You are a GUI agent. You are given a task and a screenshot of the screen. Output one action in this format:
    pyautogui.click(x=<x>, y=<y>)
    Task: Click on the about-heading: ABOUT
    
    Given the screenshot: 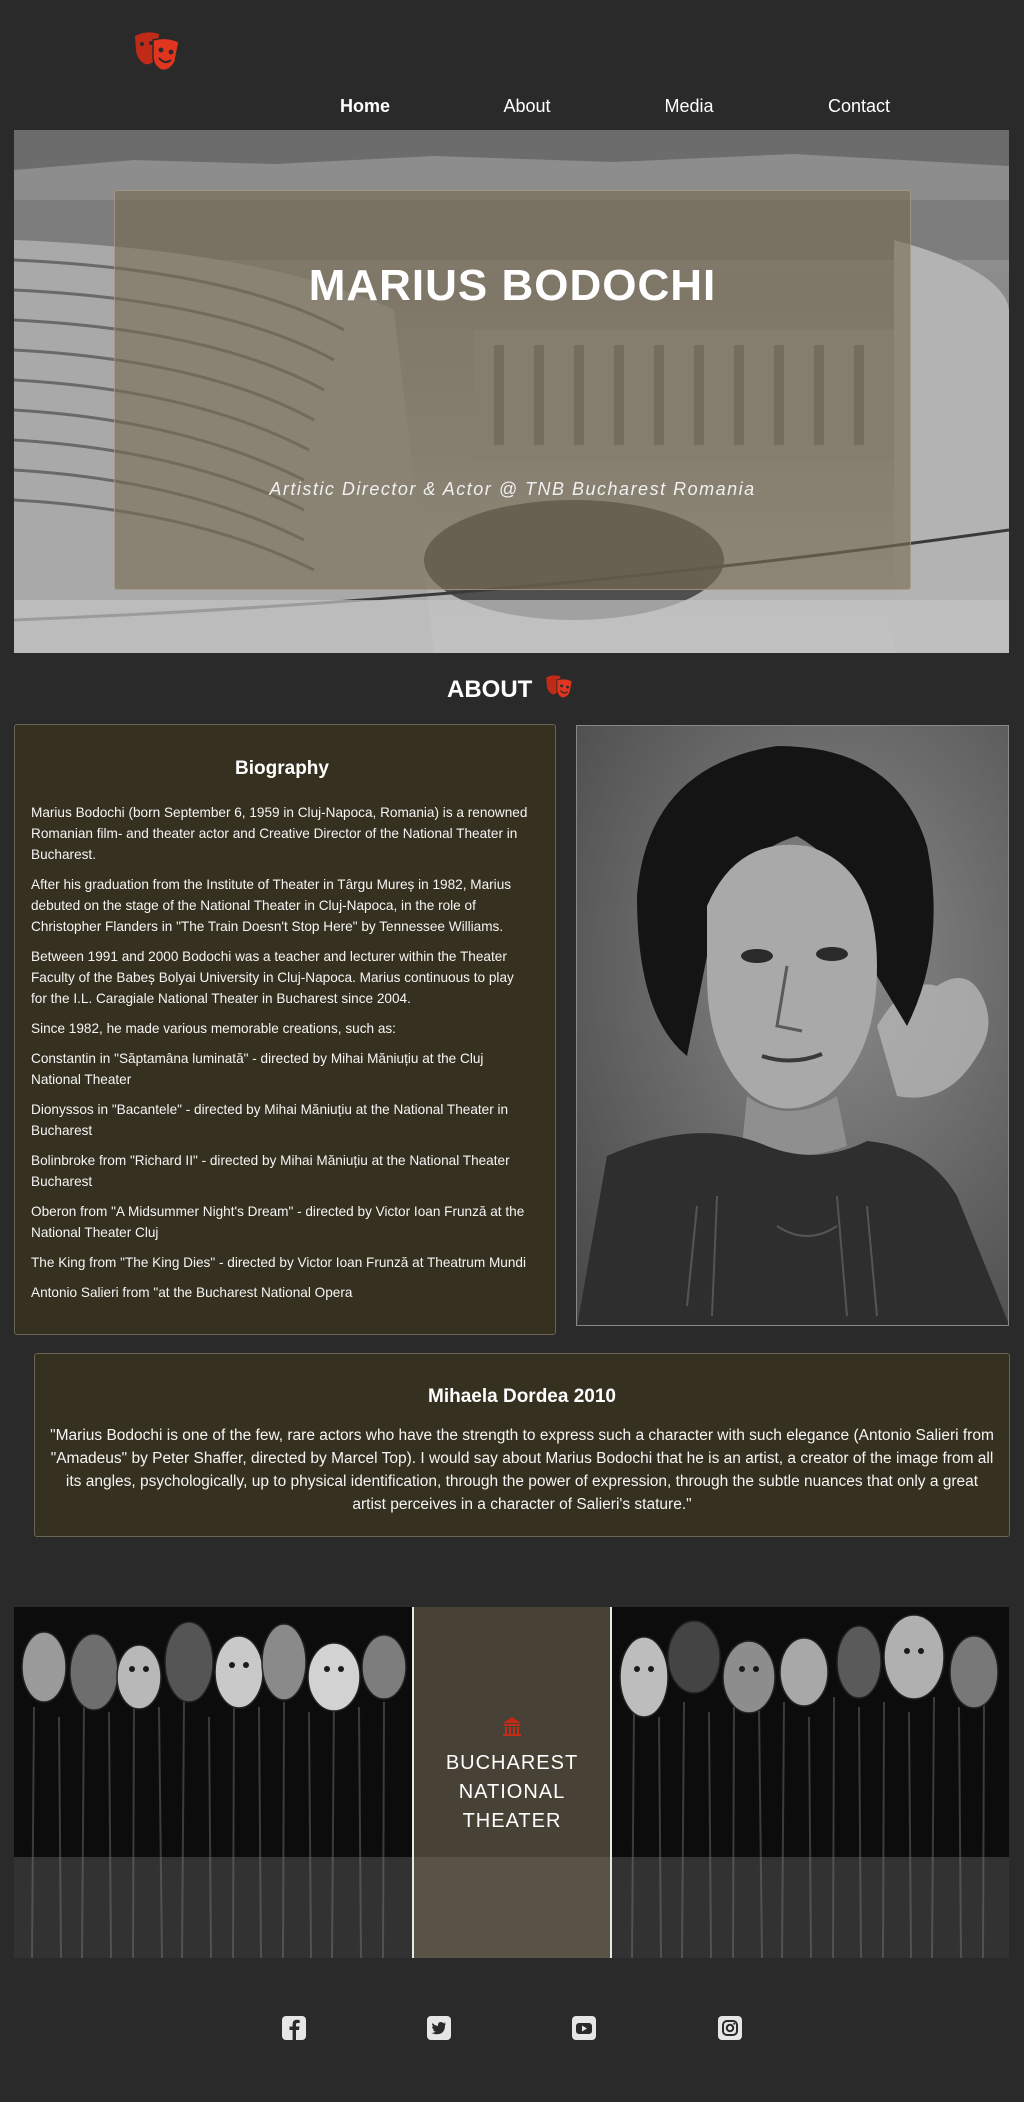 What is the action you would take?
    pyautogui.click(x=512, y=690)
    